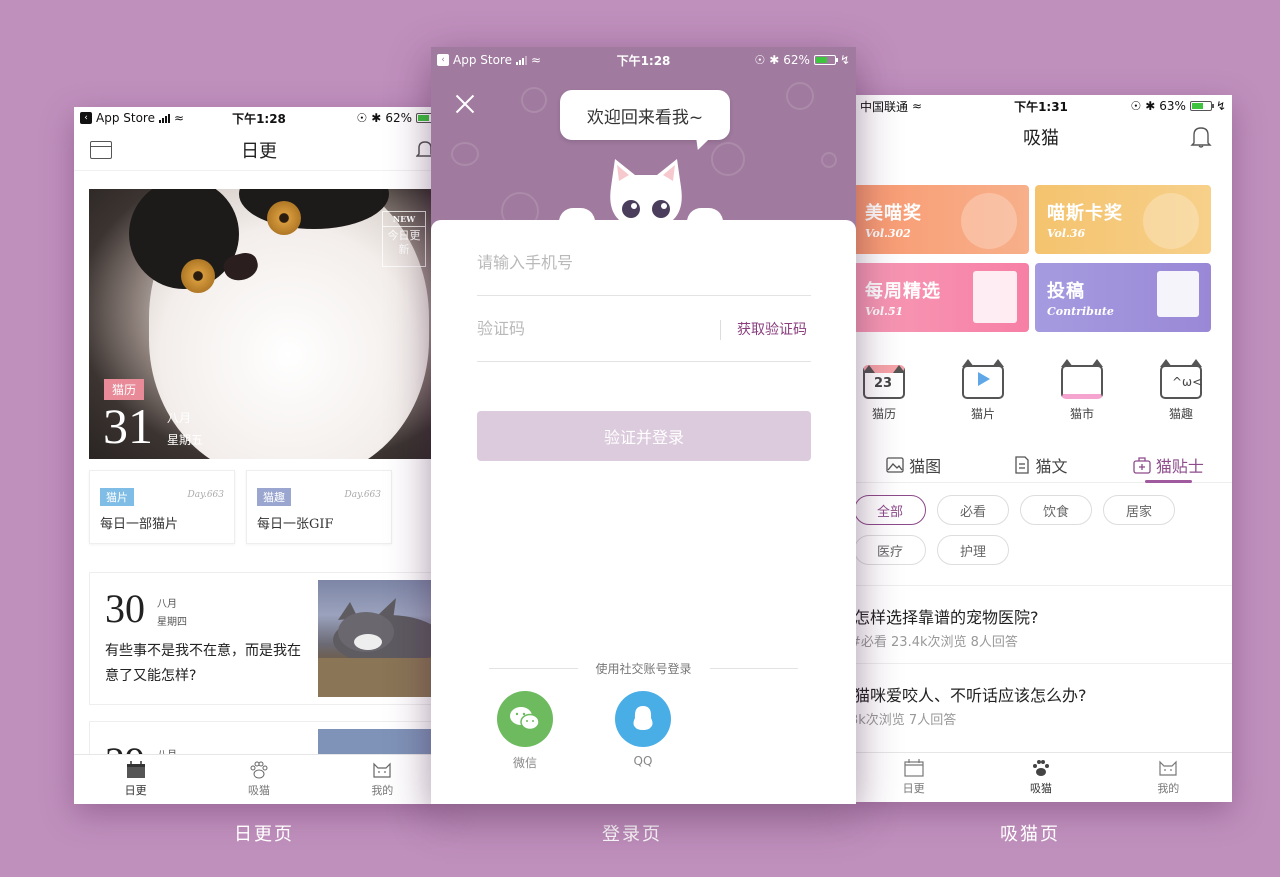  I want to click on battery-icon, so click(825, 60).